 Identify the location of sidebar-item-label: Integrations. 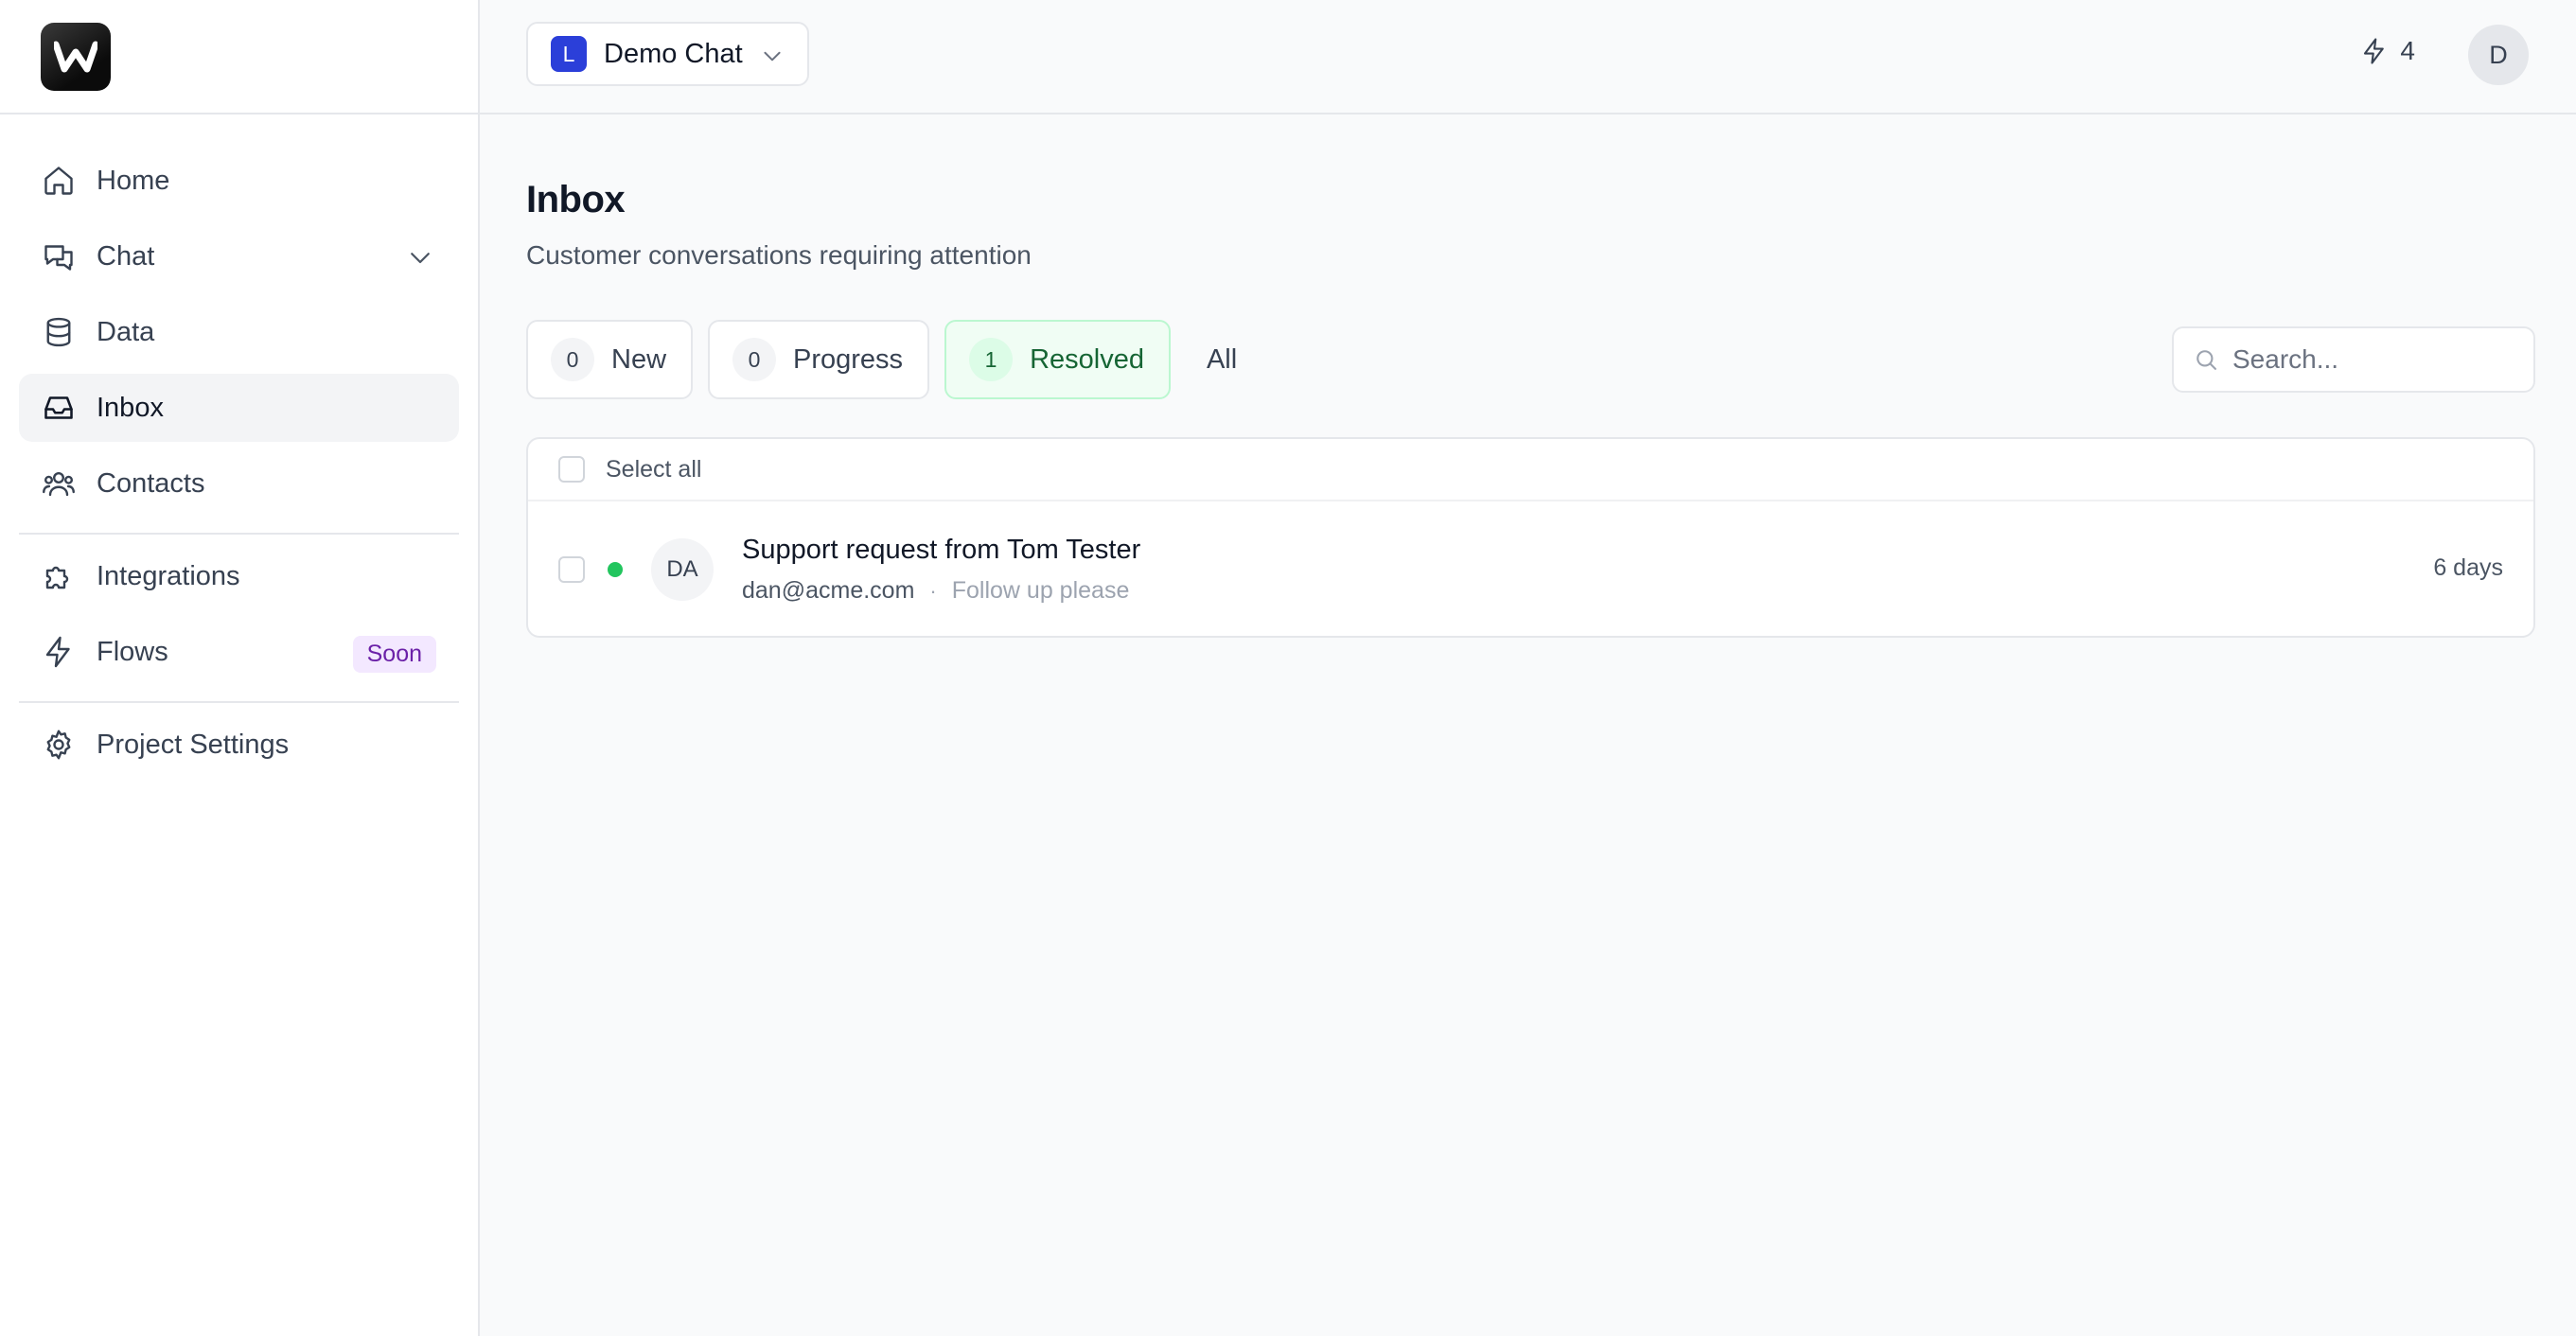
(168, 576).